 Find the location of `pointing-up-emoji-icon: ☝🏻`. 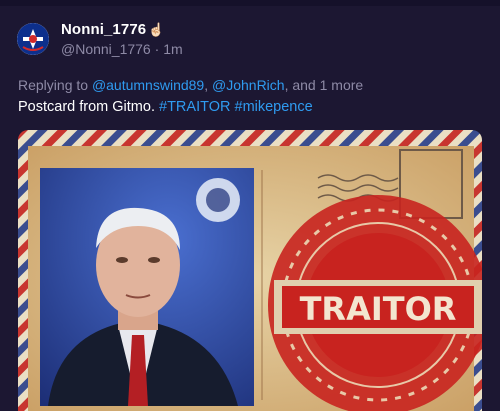

pointing-up-emoji-icon: ☝🏻 is located at coordinates (156, 29).